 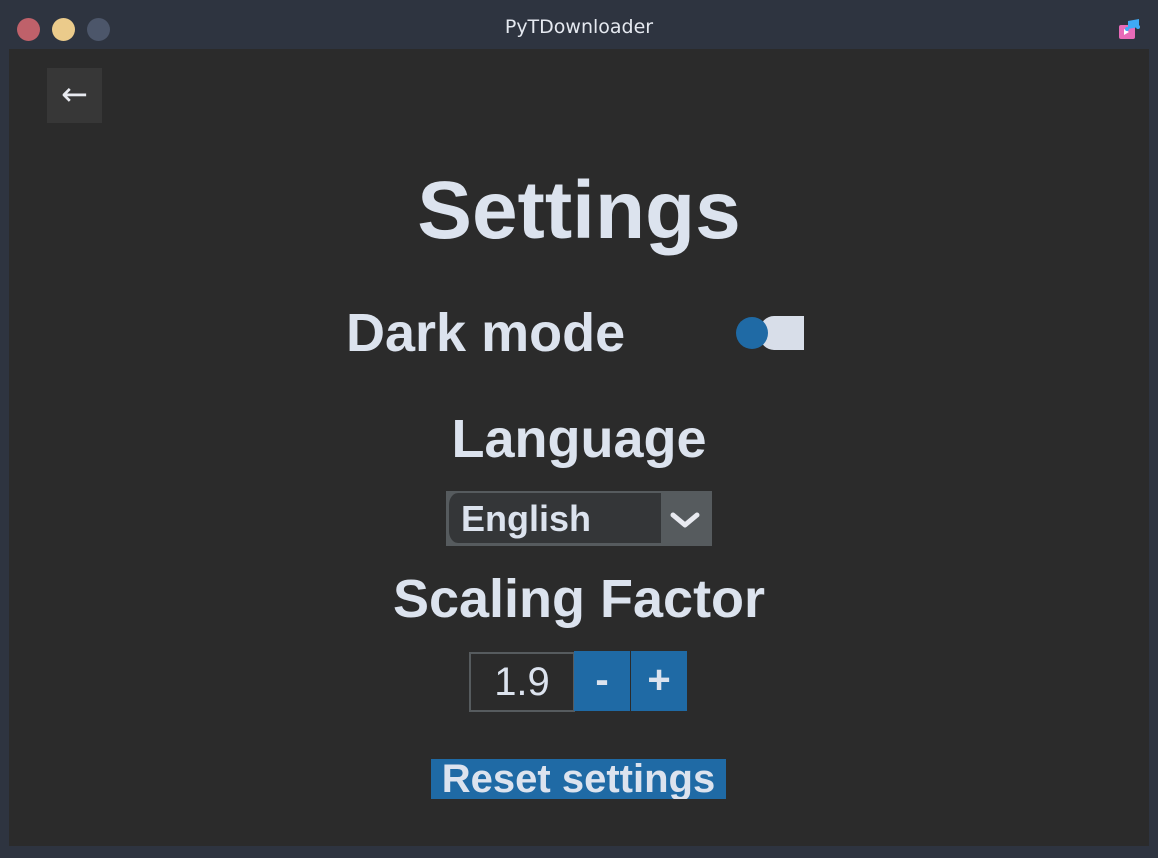 What do you see at coordinates (685, 518) in the screenshot?
I see `chevron-down-icon` at bounding box center [685, 518].